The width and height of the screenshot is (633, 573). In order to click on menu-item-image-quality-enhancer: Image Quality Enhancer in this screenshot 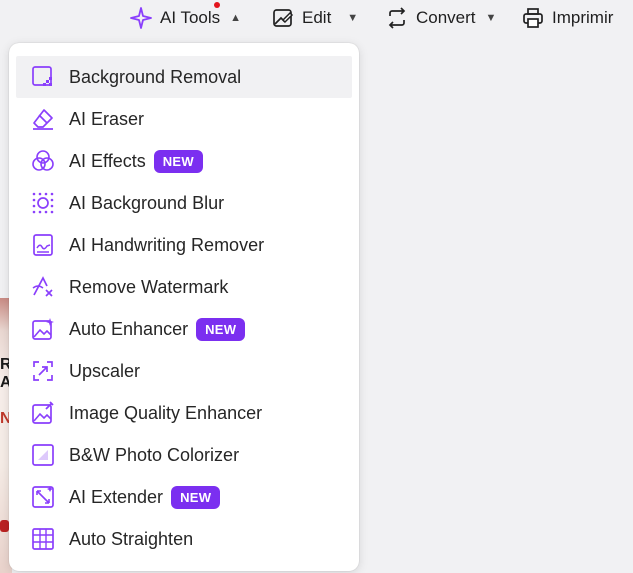, I will do `click(184, 413)`.